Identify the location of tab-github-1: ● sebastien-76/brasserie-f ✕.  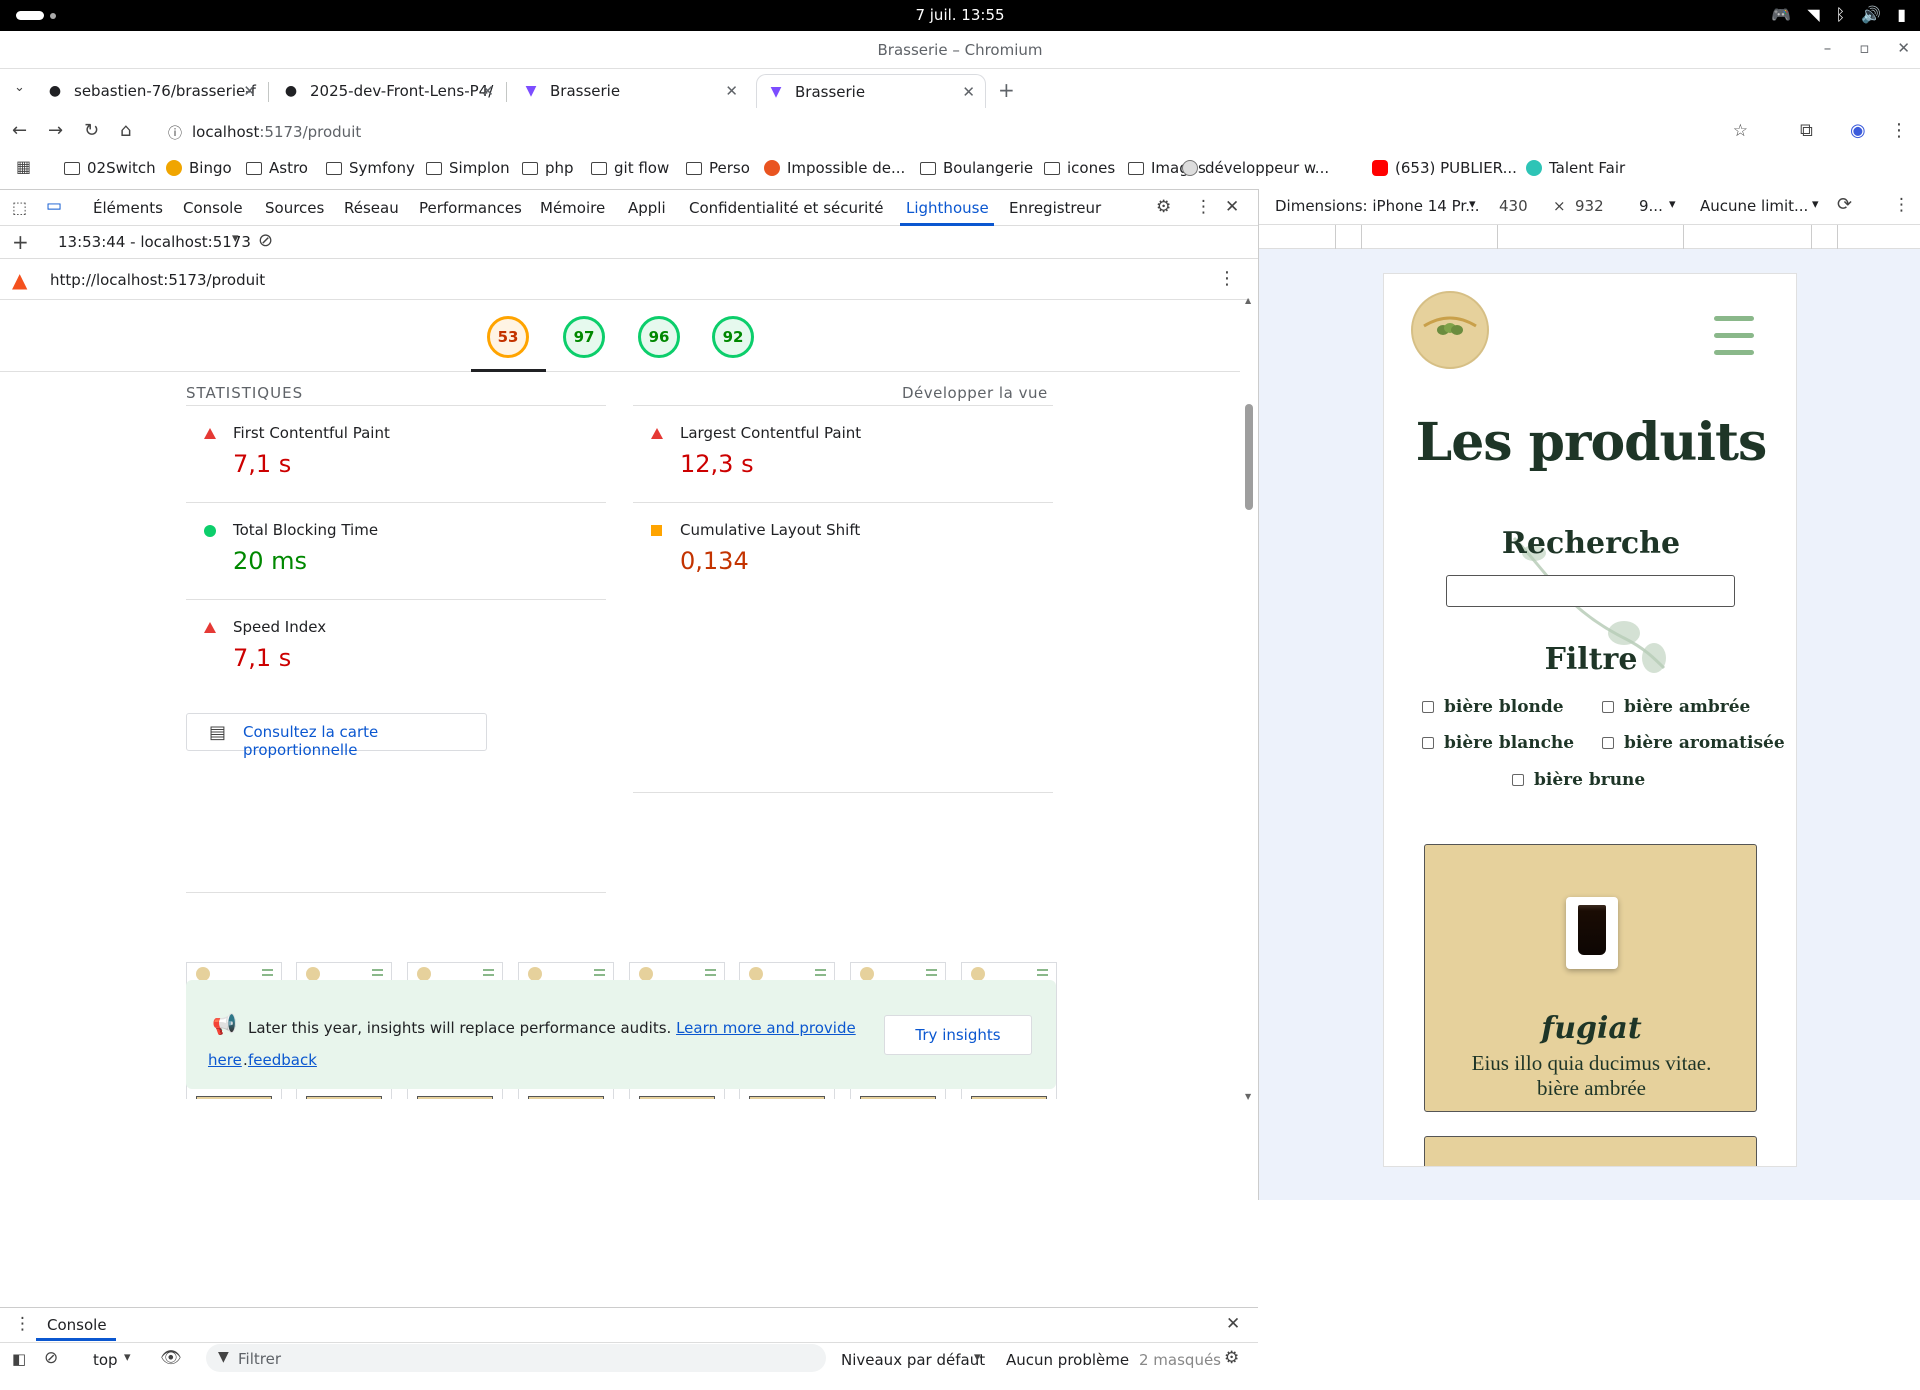
(151, 91).